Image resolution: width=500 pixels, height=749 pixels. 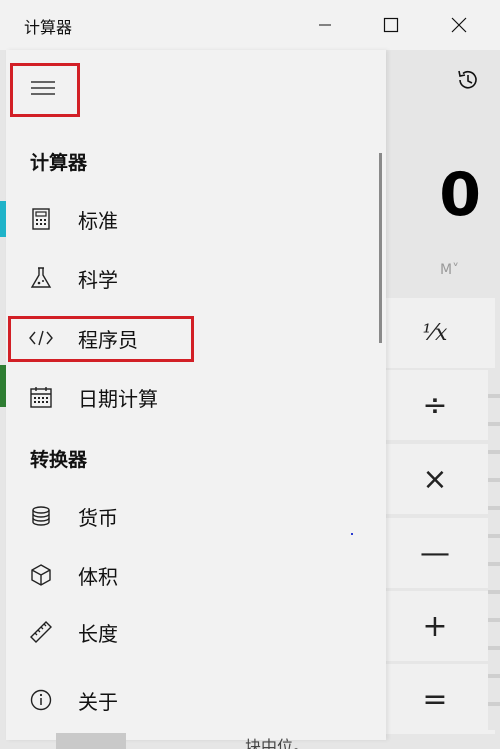 I want to click on memory-button: M˅, so click(x=449, y=270).